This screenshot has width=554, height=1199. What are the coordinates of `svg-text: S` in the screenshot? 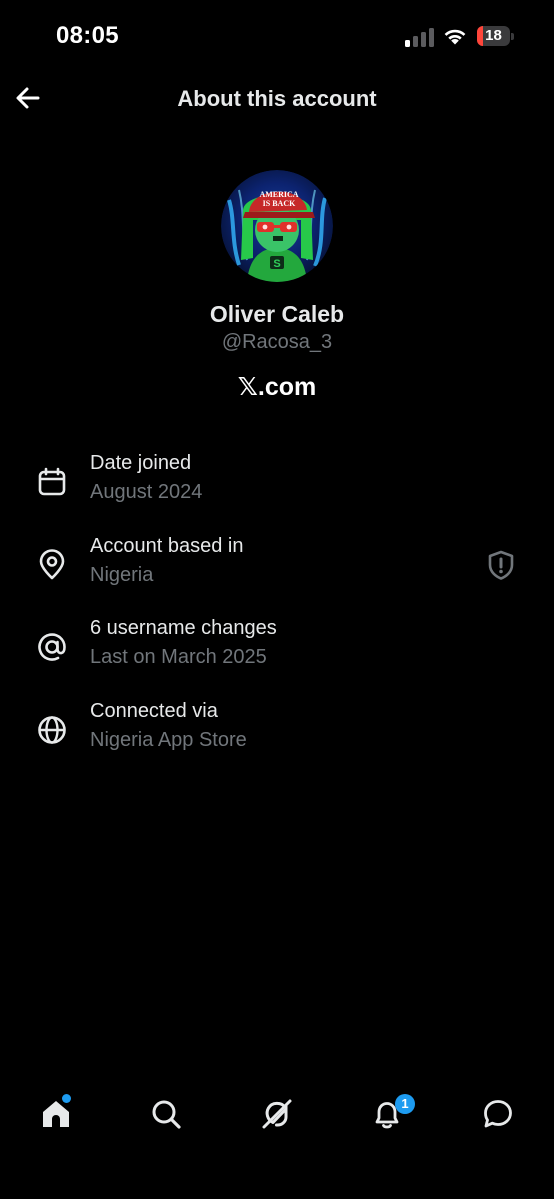 It's located at (276, 264).